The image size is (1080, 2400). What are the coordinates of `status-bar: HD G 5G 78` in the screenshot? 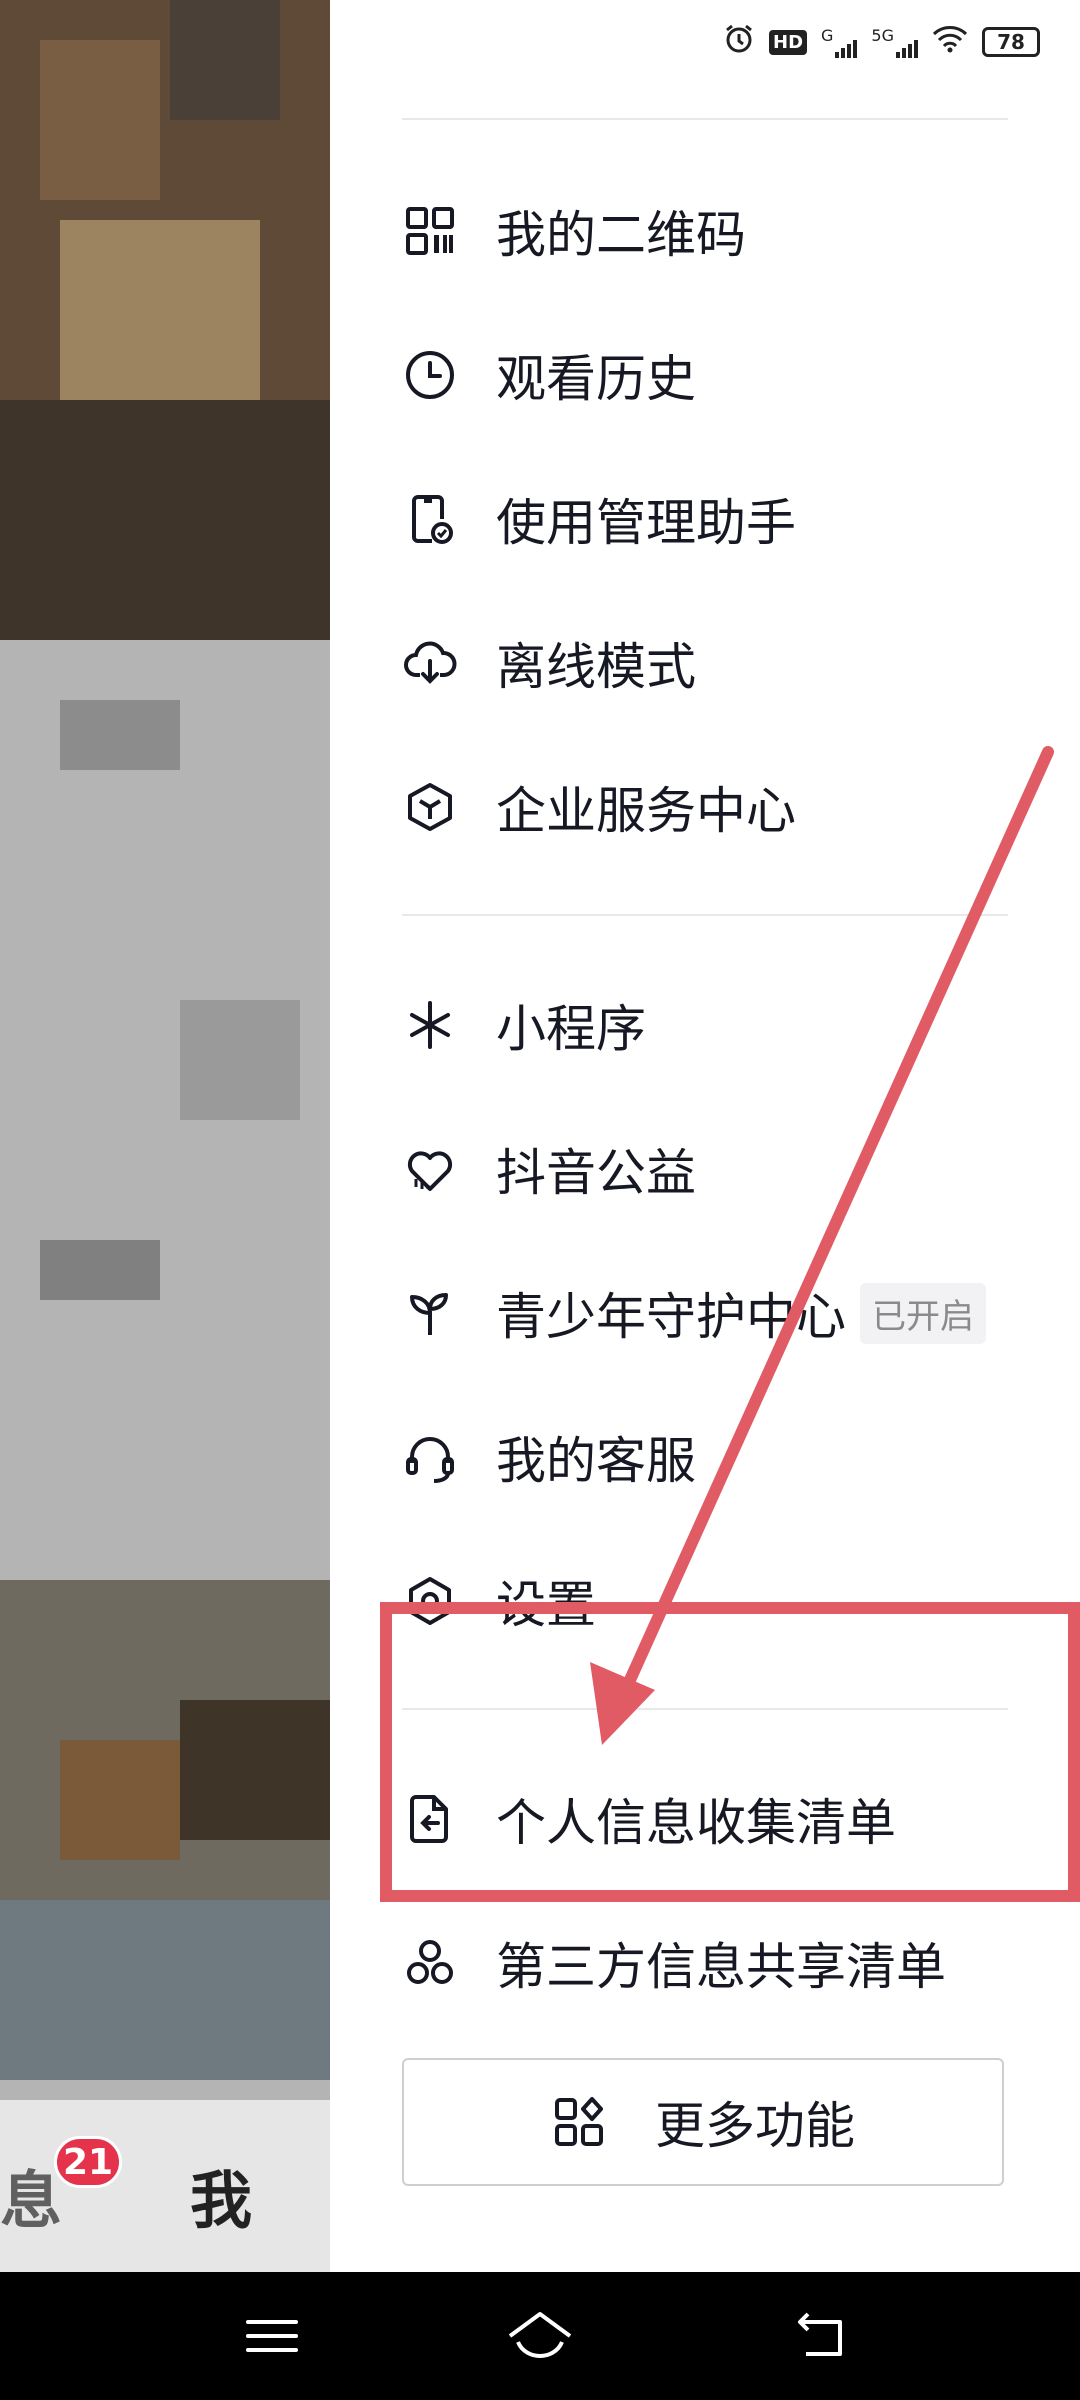 It's located at (881, 42).